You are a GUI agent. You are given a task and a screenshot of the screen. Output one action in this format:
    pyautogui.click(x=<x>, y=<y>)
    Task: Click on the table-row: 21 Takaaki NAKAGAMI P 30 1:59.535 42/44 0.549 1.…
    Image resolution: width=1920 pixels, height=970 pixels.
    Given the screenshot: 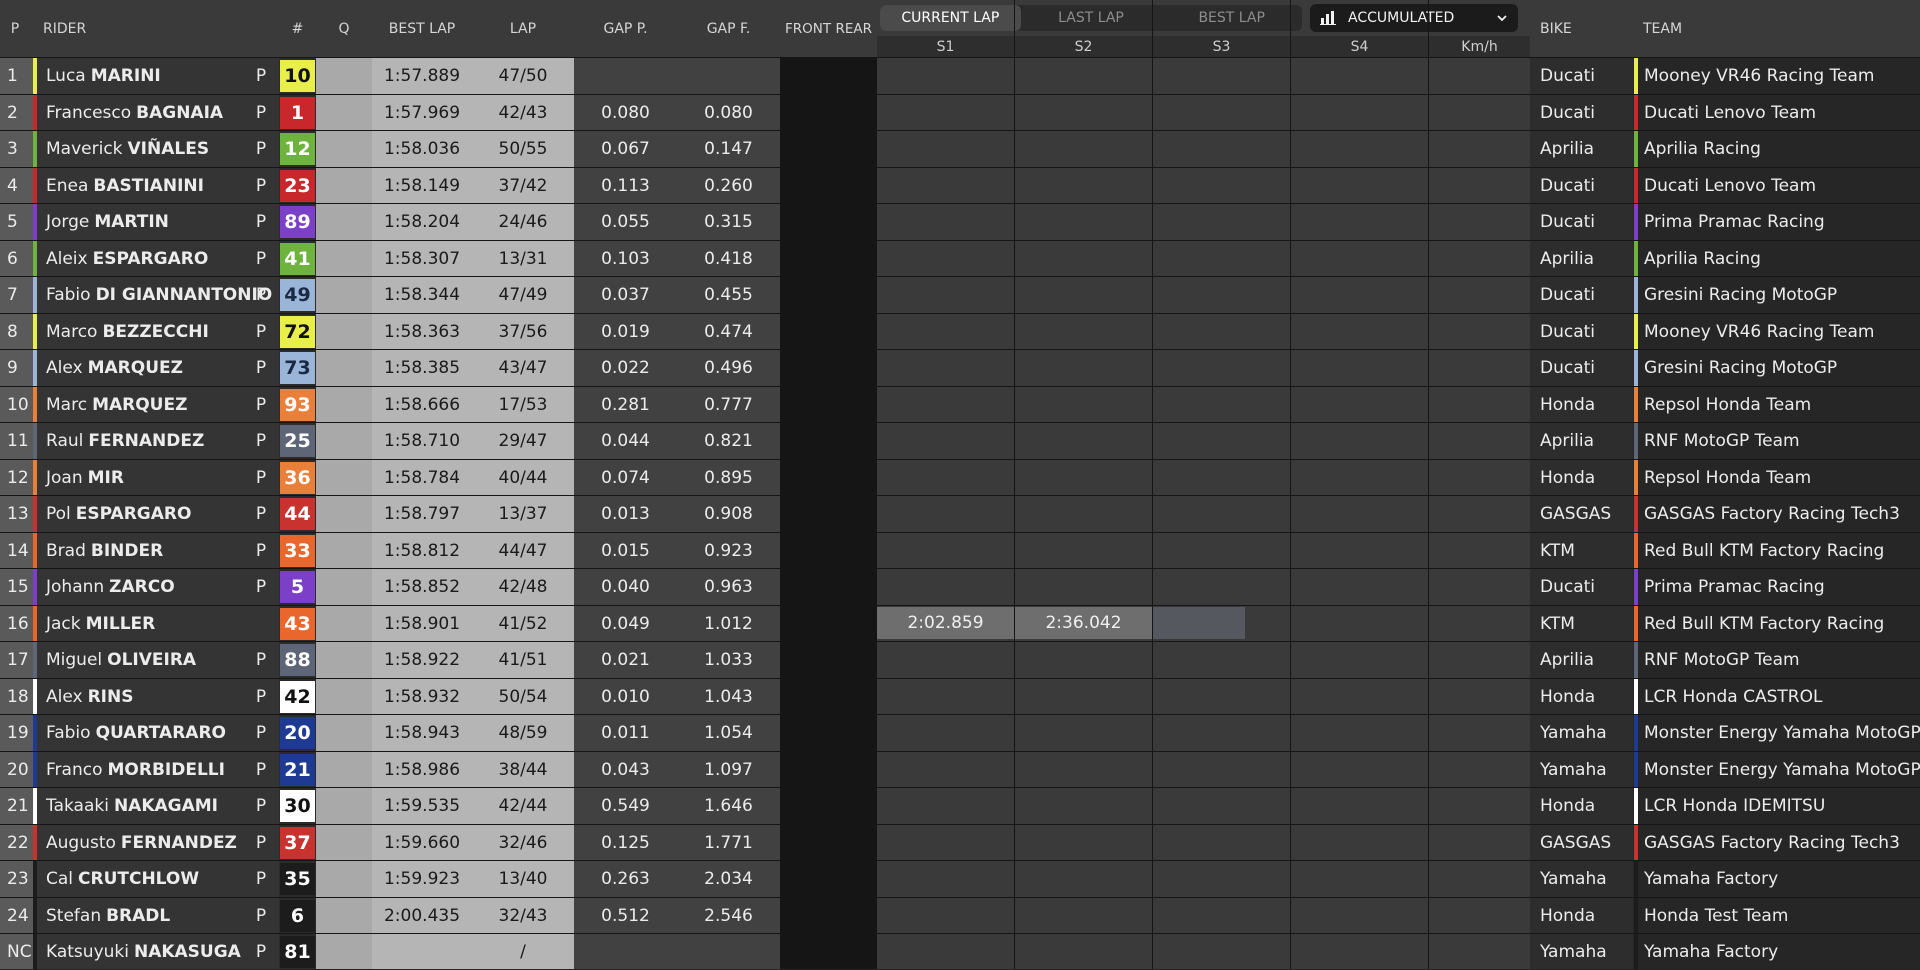 What is the action you would take?
    pyautogui.click(x=960, y=805)
    